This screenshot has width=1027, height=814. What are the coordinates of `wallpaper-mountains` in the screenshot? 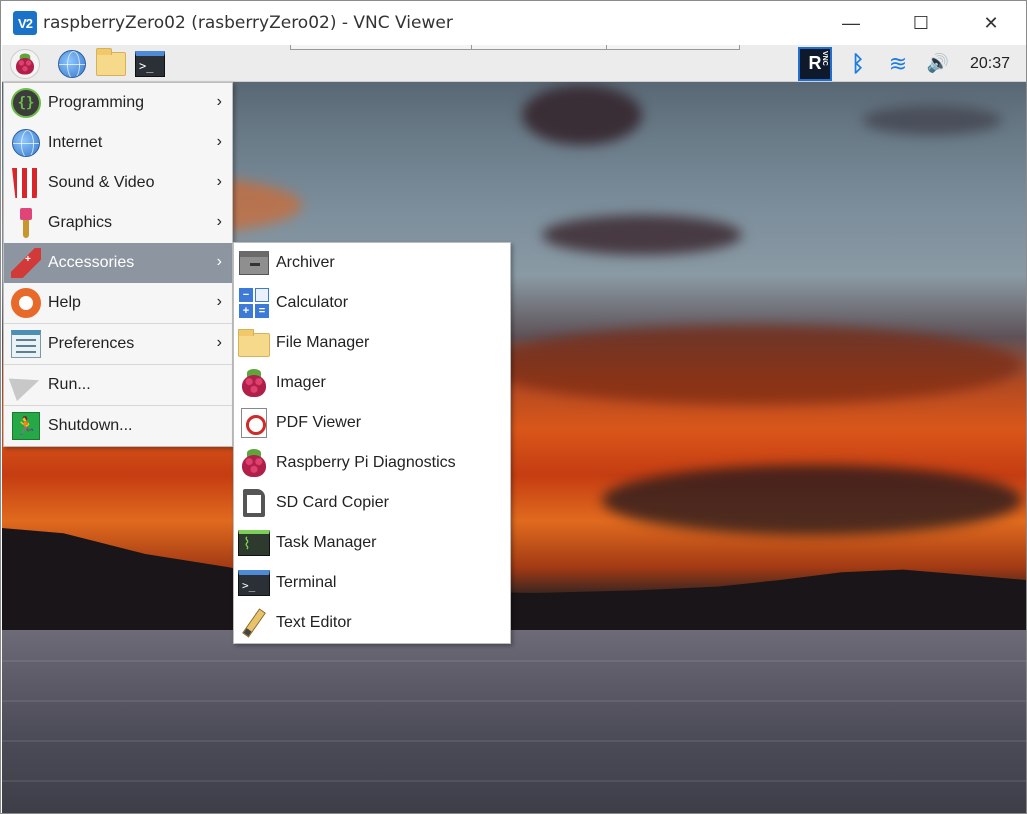 It's located at (514, 586).